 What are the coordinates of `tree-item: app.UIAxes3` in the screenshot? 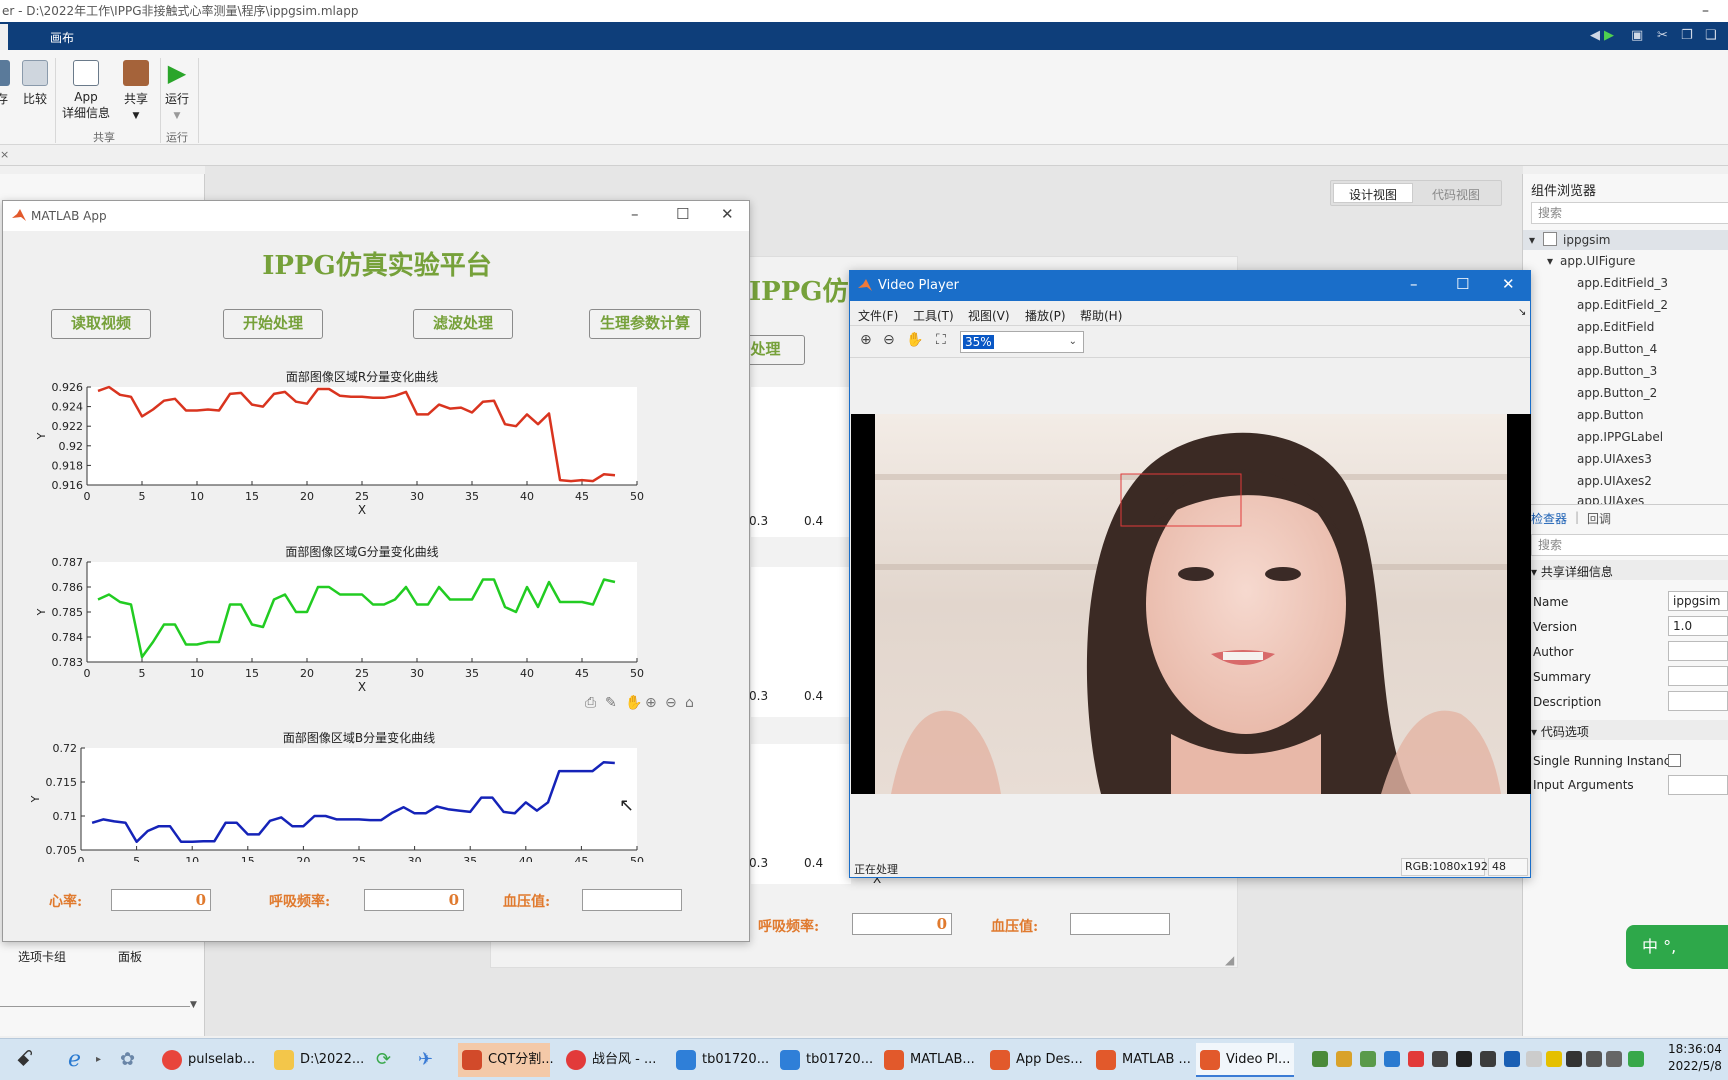 It's located at (1614, 459).